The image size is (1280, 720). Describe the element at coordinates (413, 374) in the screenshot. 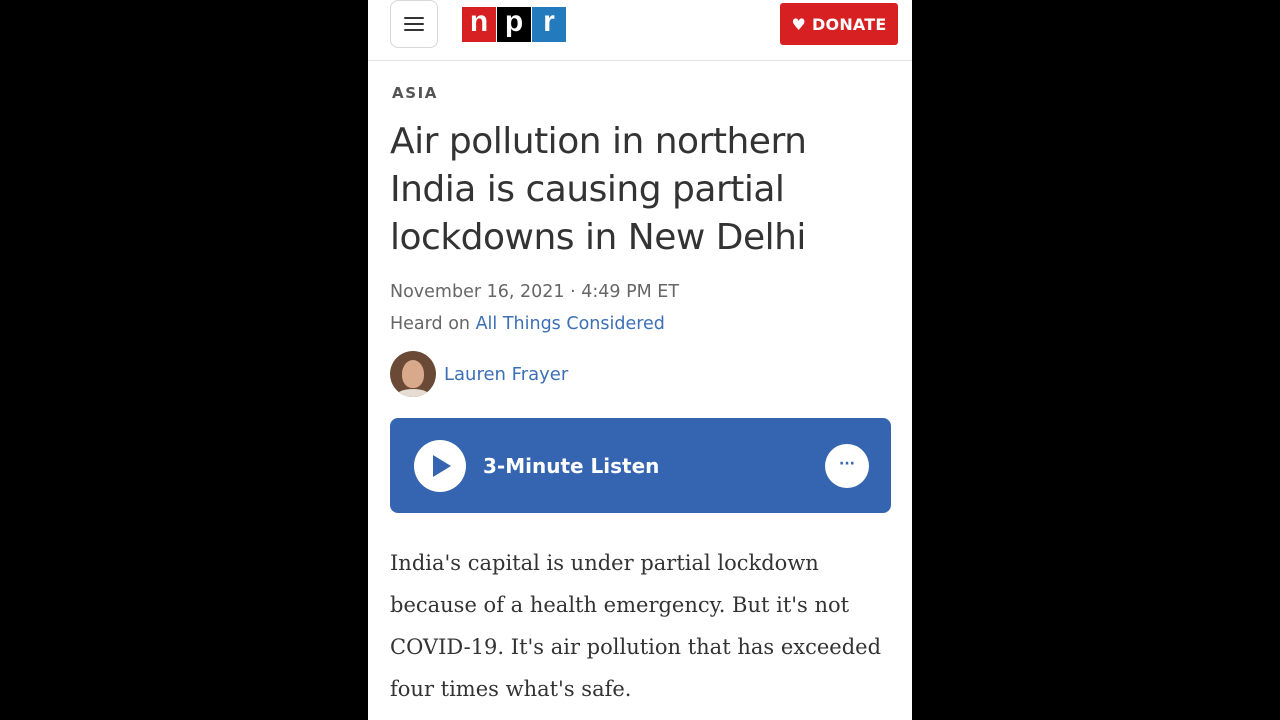

I see `author-avatar` at that location.